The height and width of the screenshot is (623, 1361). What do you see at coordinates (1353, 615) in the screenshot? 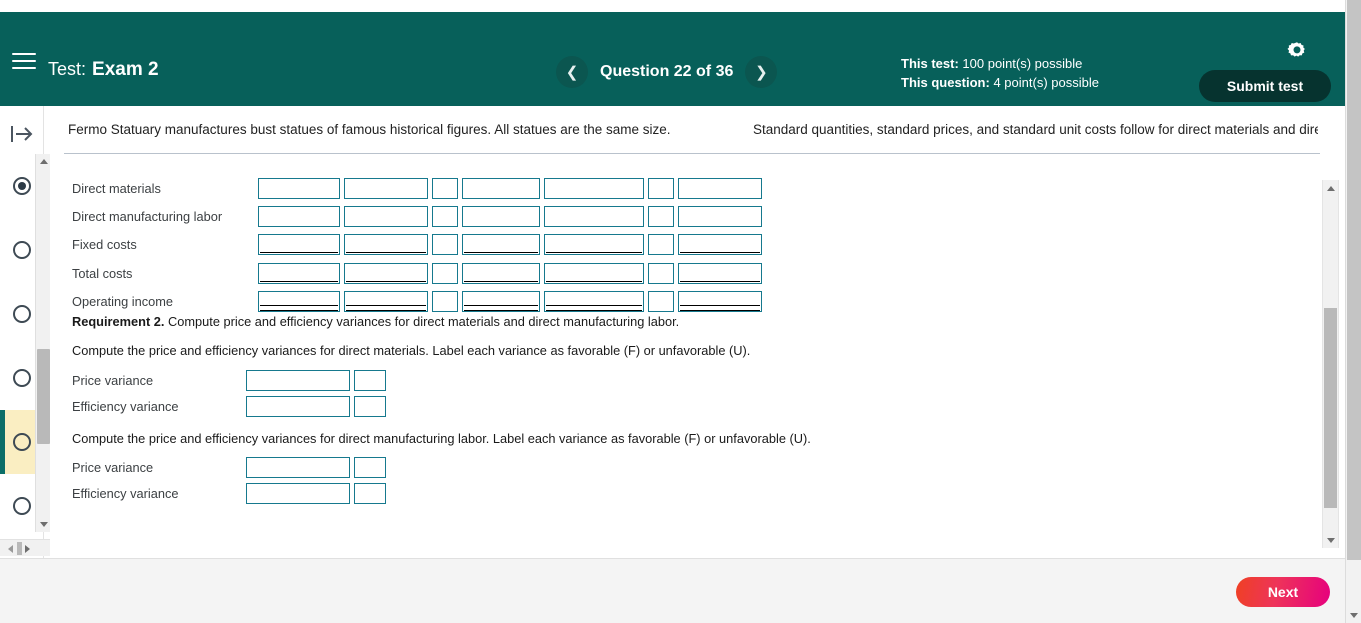
I see `window-scroll-down-icon` at bounding box center [1353, 615].